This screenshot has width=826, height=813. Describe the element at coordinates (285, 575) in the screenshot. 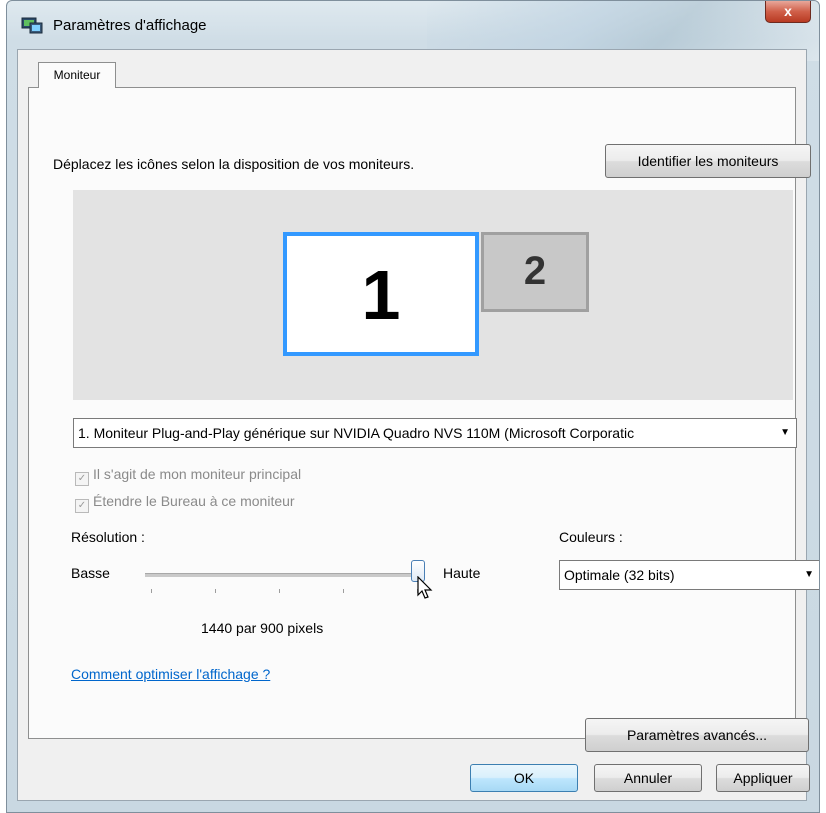

I see `resolution-slider-track` at that location.